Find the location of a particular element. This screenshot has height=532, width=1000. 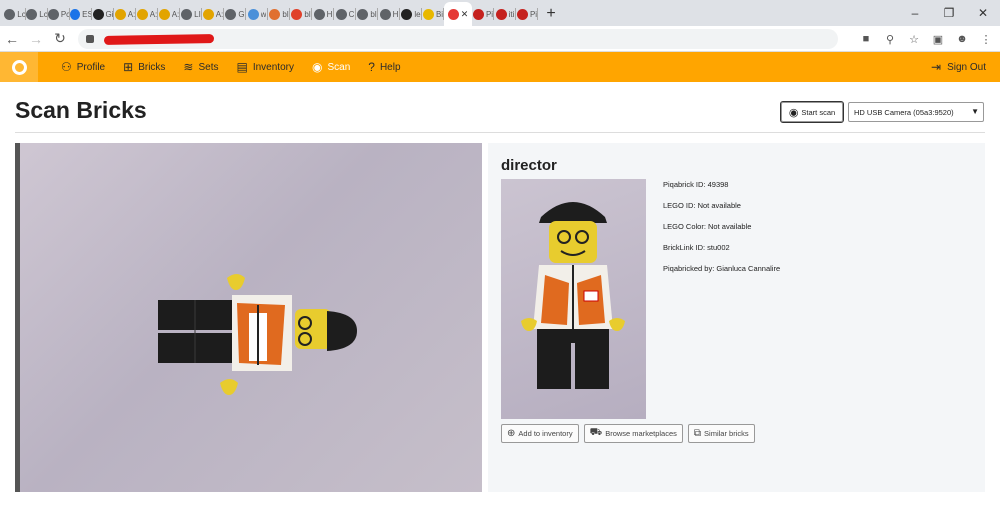

person-icon: ⚇ is located at coordinates (66, 67).